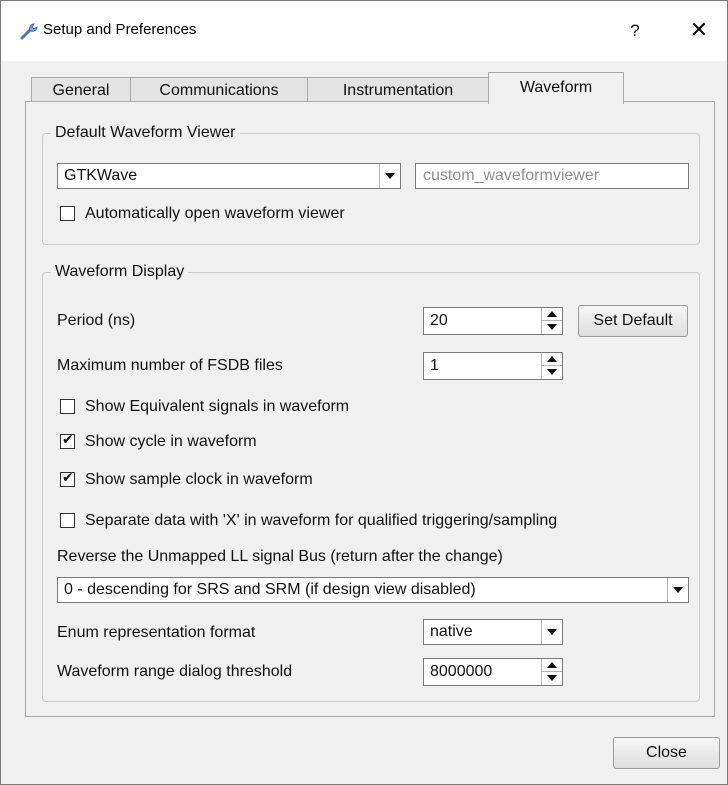 This screenshot has height=785, width=728. Describe the element at coordinates (67, 213) in the screenshot. I see `auto-open-checkbox` at that location.